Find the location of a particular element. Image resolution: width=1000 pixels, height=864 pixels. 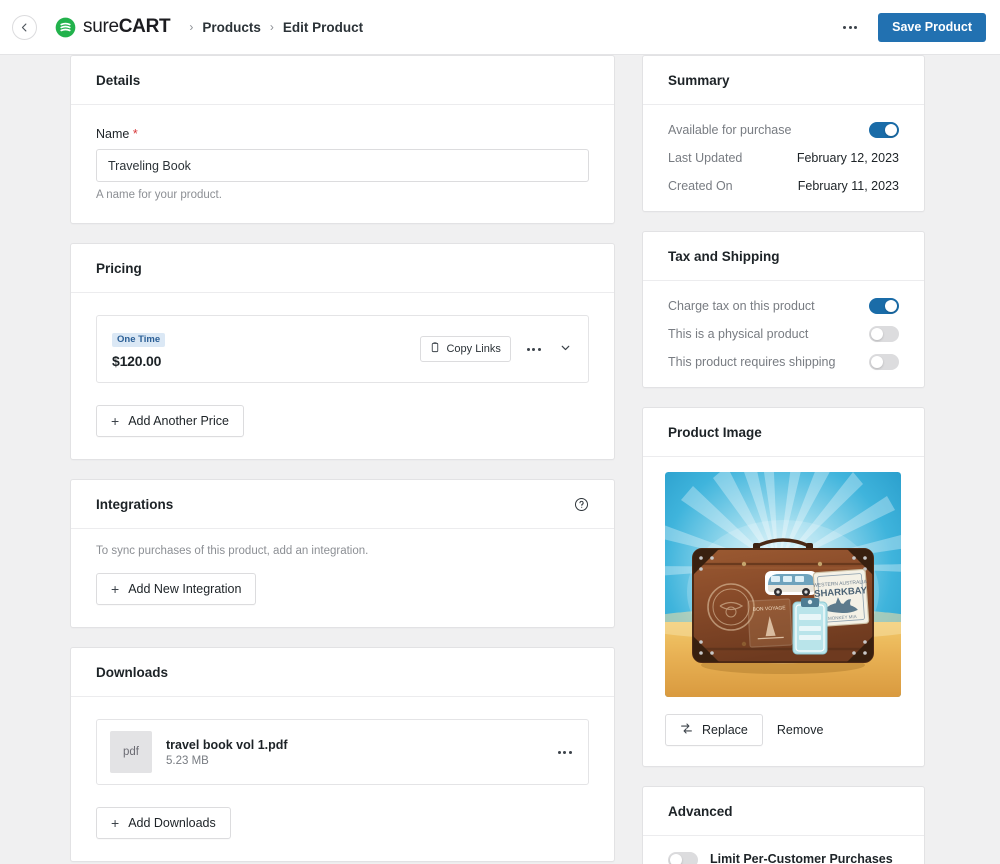

add-downloads-button: + Add Downloads is located at coordinates (163, 823).